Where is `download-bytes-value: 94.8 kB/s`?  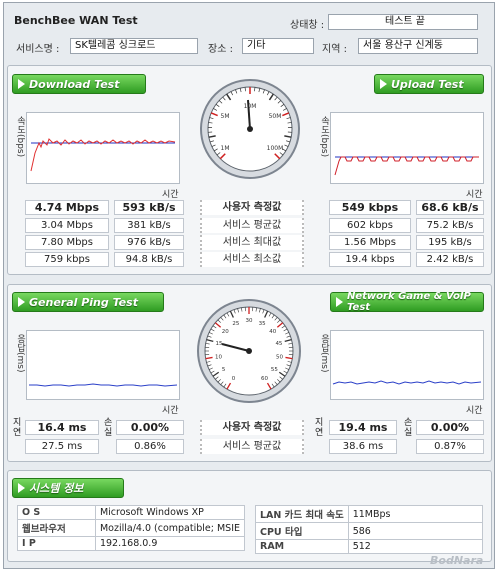 download-bytes-value: 94.8 kB/s is located at coordinates (149, 259).